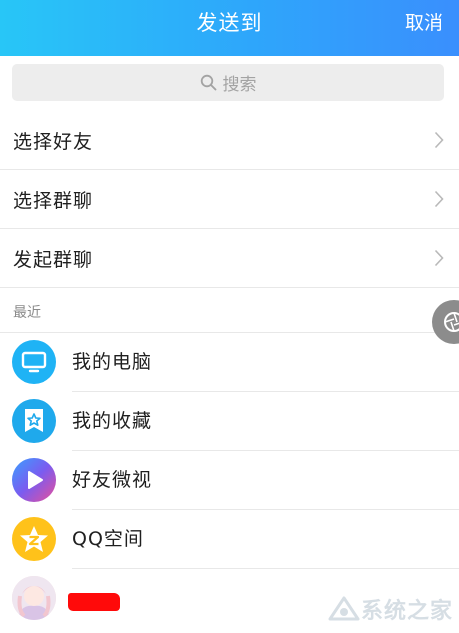 The image size is (459, 633). I want to click on watermark-text: 系统之家, so click(406, 611).